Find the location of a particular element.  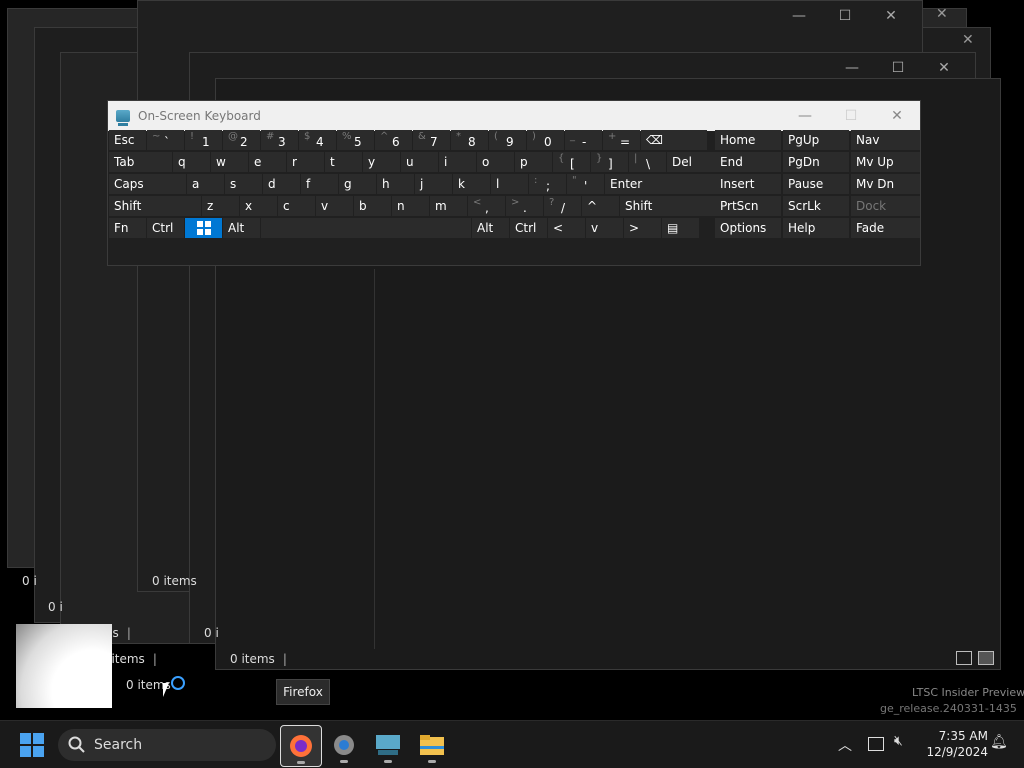

key-char: y is located at coordinates (381, 162).